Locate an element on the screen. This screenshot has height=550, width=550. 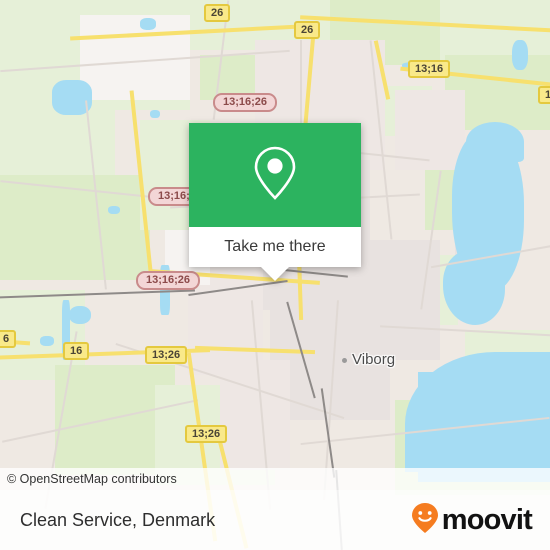
road-shield-26-a: 26 is located at coordinates (217, 13).